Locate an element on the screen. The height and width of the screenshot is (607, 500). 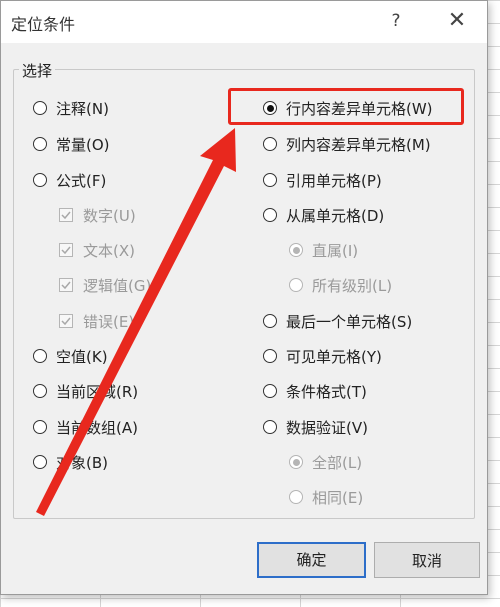
checkbox-numbers: 数字(U) is located at coordinates (97, 215).